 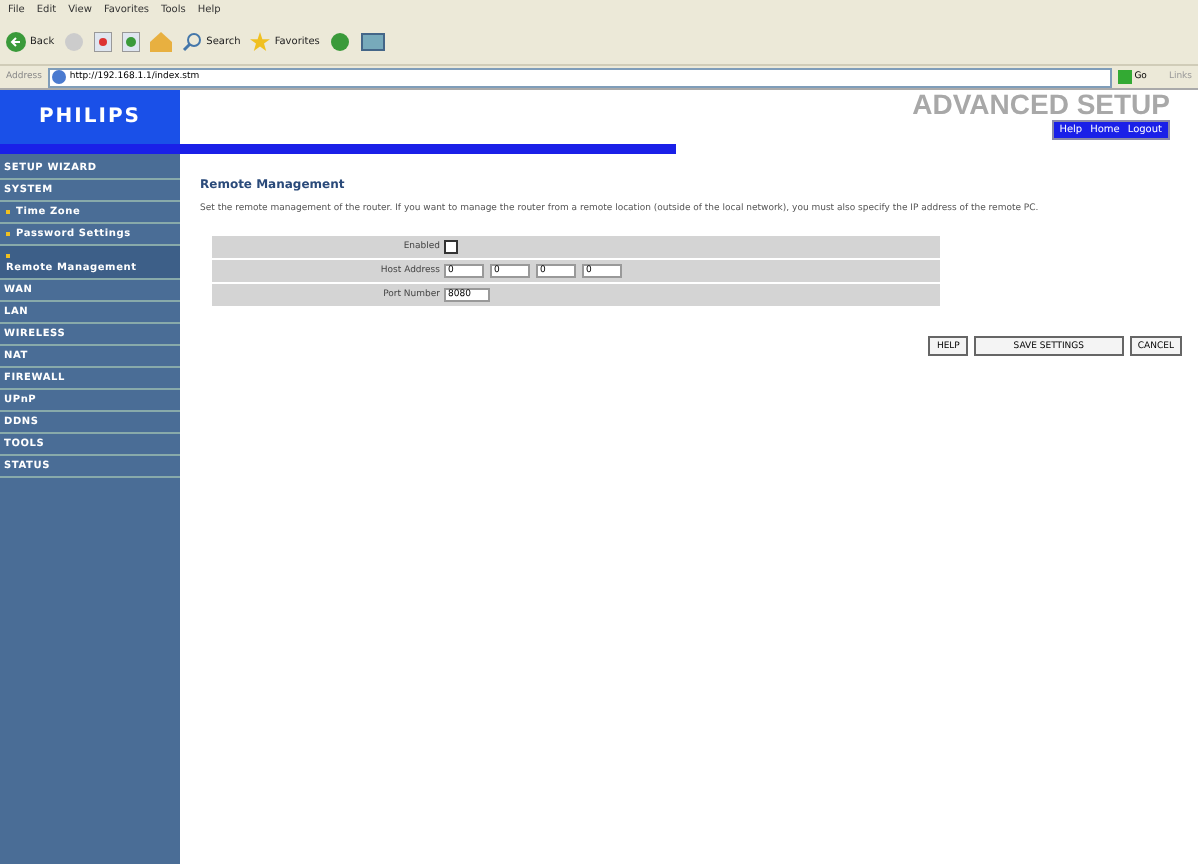 I want to click on star-icon, so click(x=260, y=42).